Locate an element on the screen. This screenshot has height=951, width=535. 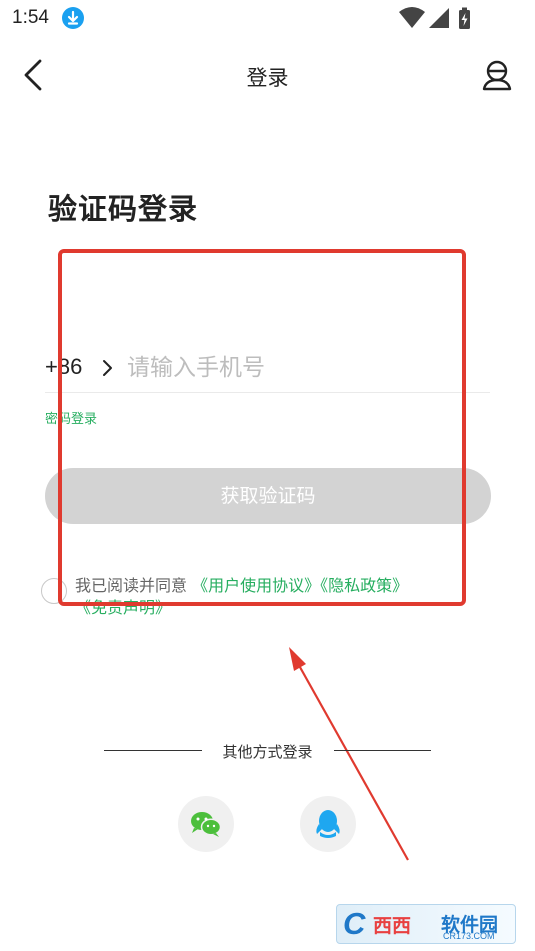
qq-icon is located at coordinates (328, 824).